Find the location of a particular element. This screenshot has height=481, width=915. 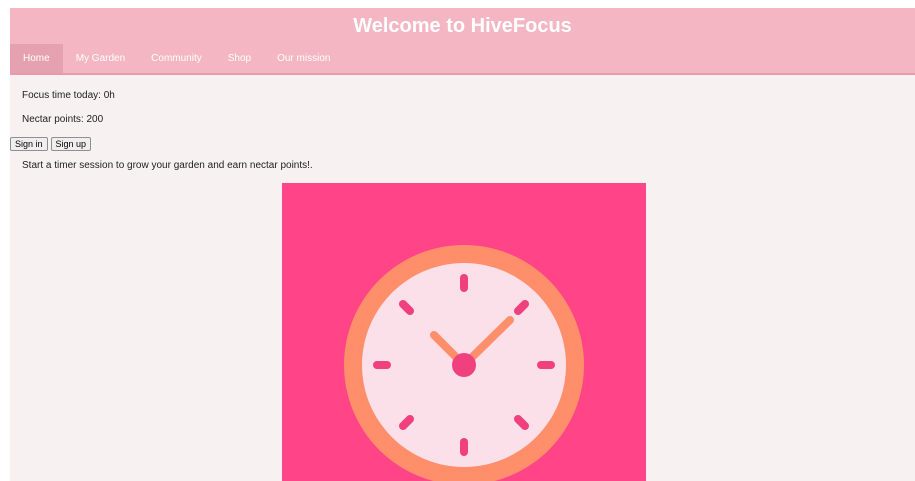

nectar-points-text: Nectar points: 200 is located at coordinates (63, 119).